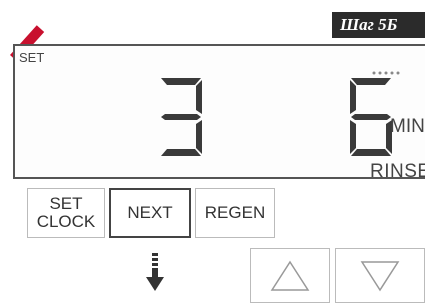 The height and width of the screenshot is (303, 425). I want to click on step-banner: Шаг 5Б, so click(378, 25).